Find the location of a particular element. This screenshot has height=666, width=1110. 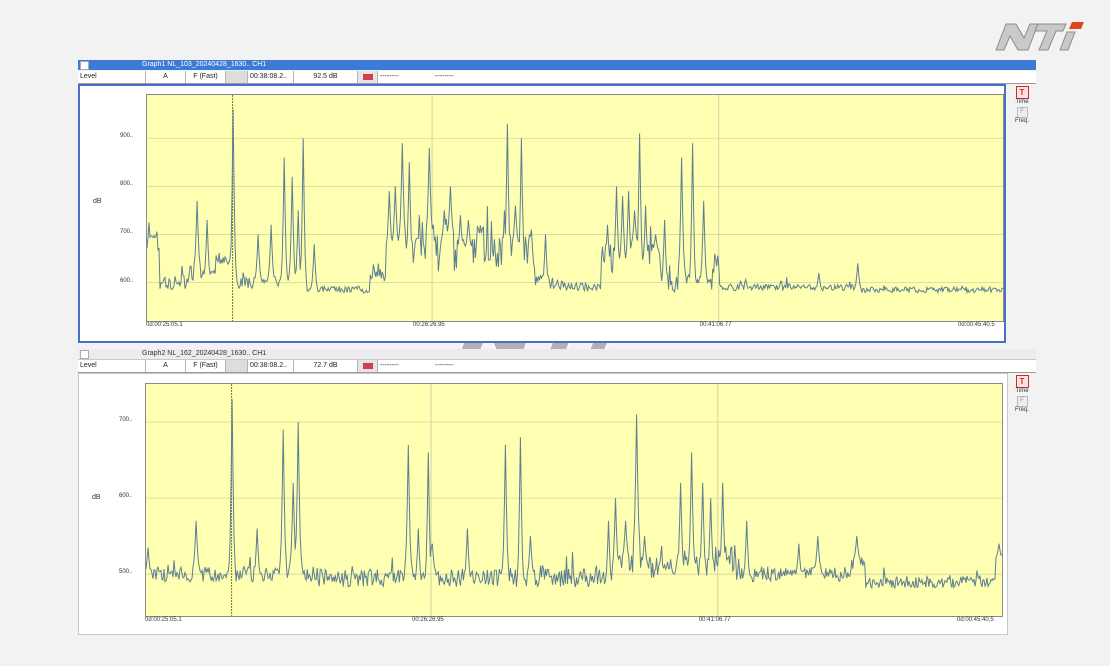

y-tick-label: 900.. is located at coordinates (127, 136).